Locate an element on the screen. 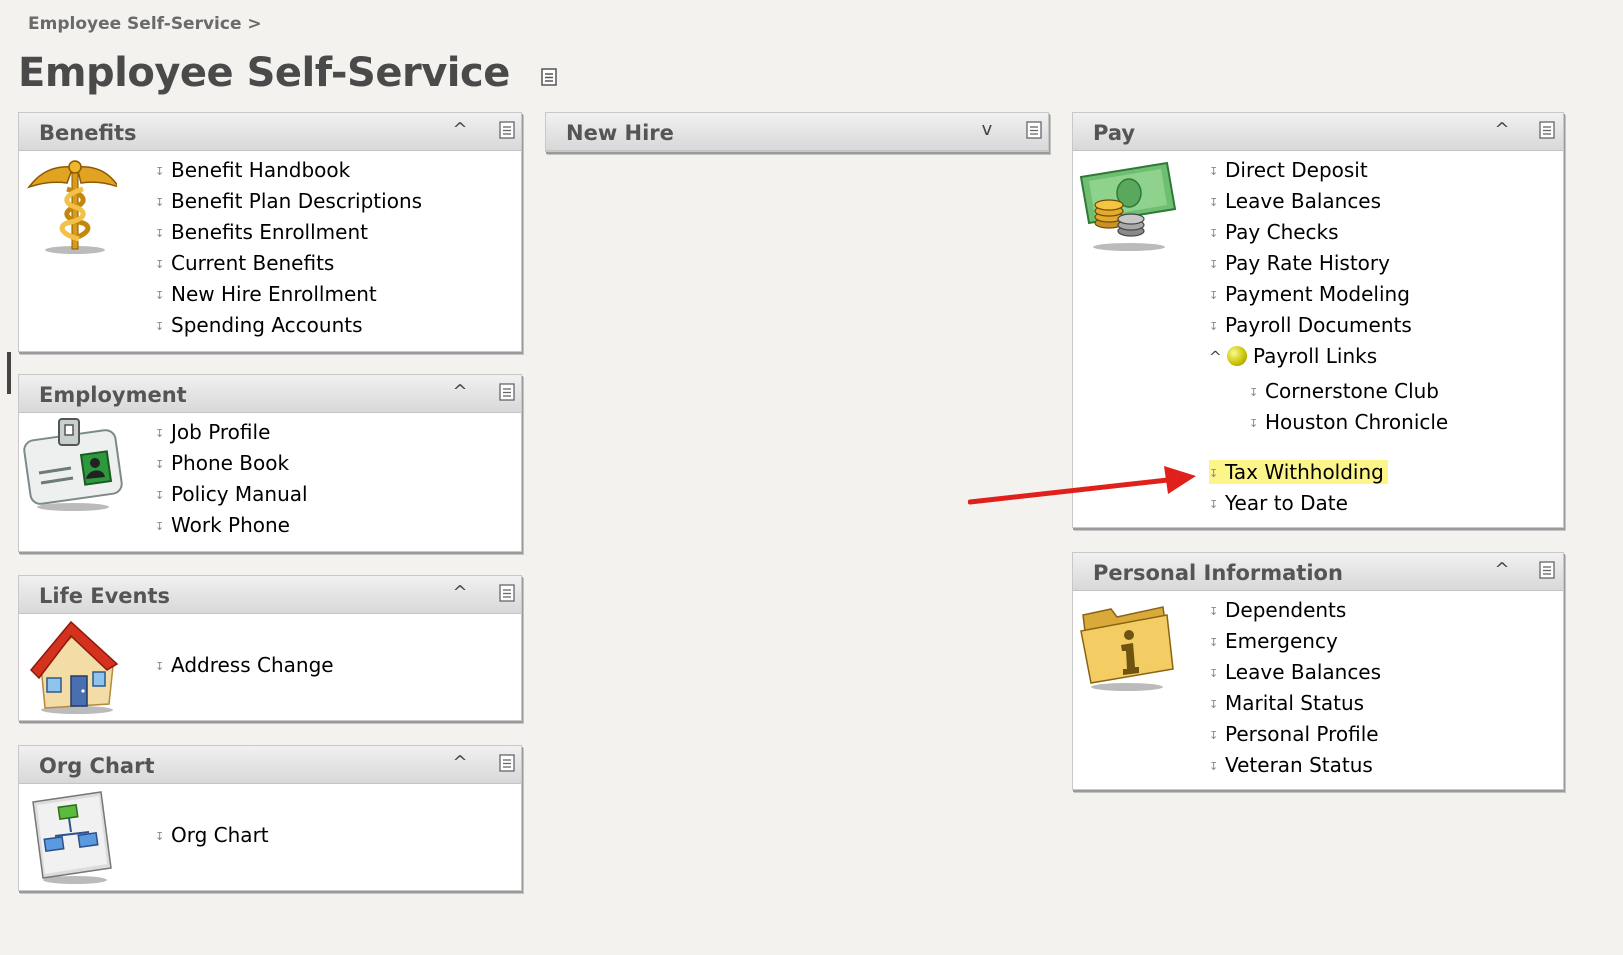 This screenshot has width=1623, height=955. link-benefit-handbook: Benefit Handbook is located at coordinates (260, 170).